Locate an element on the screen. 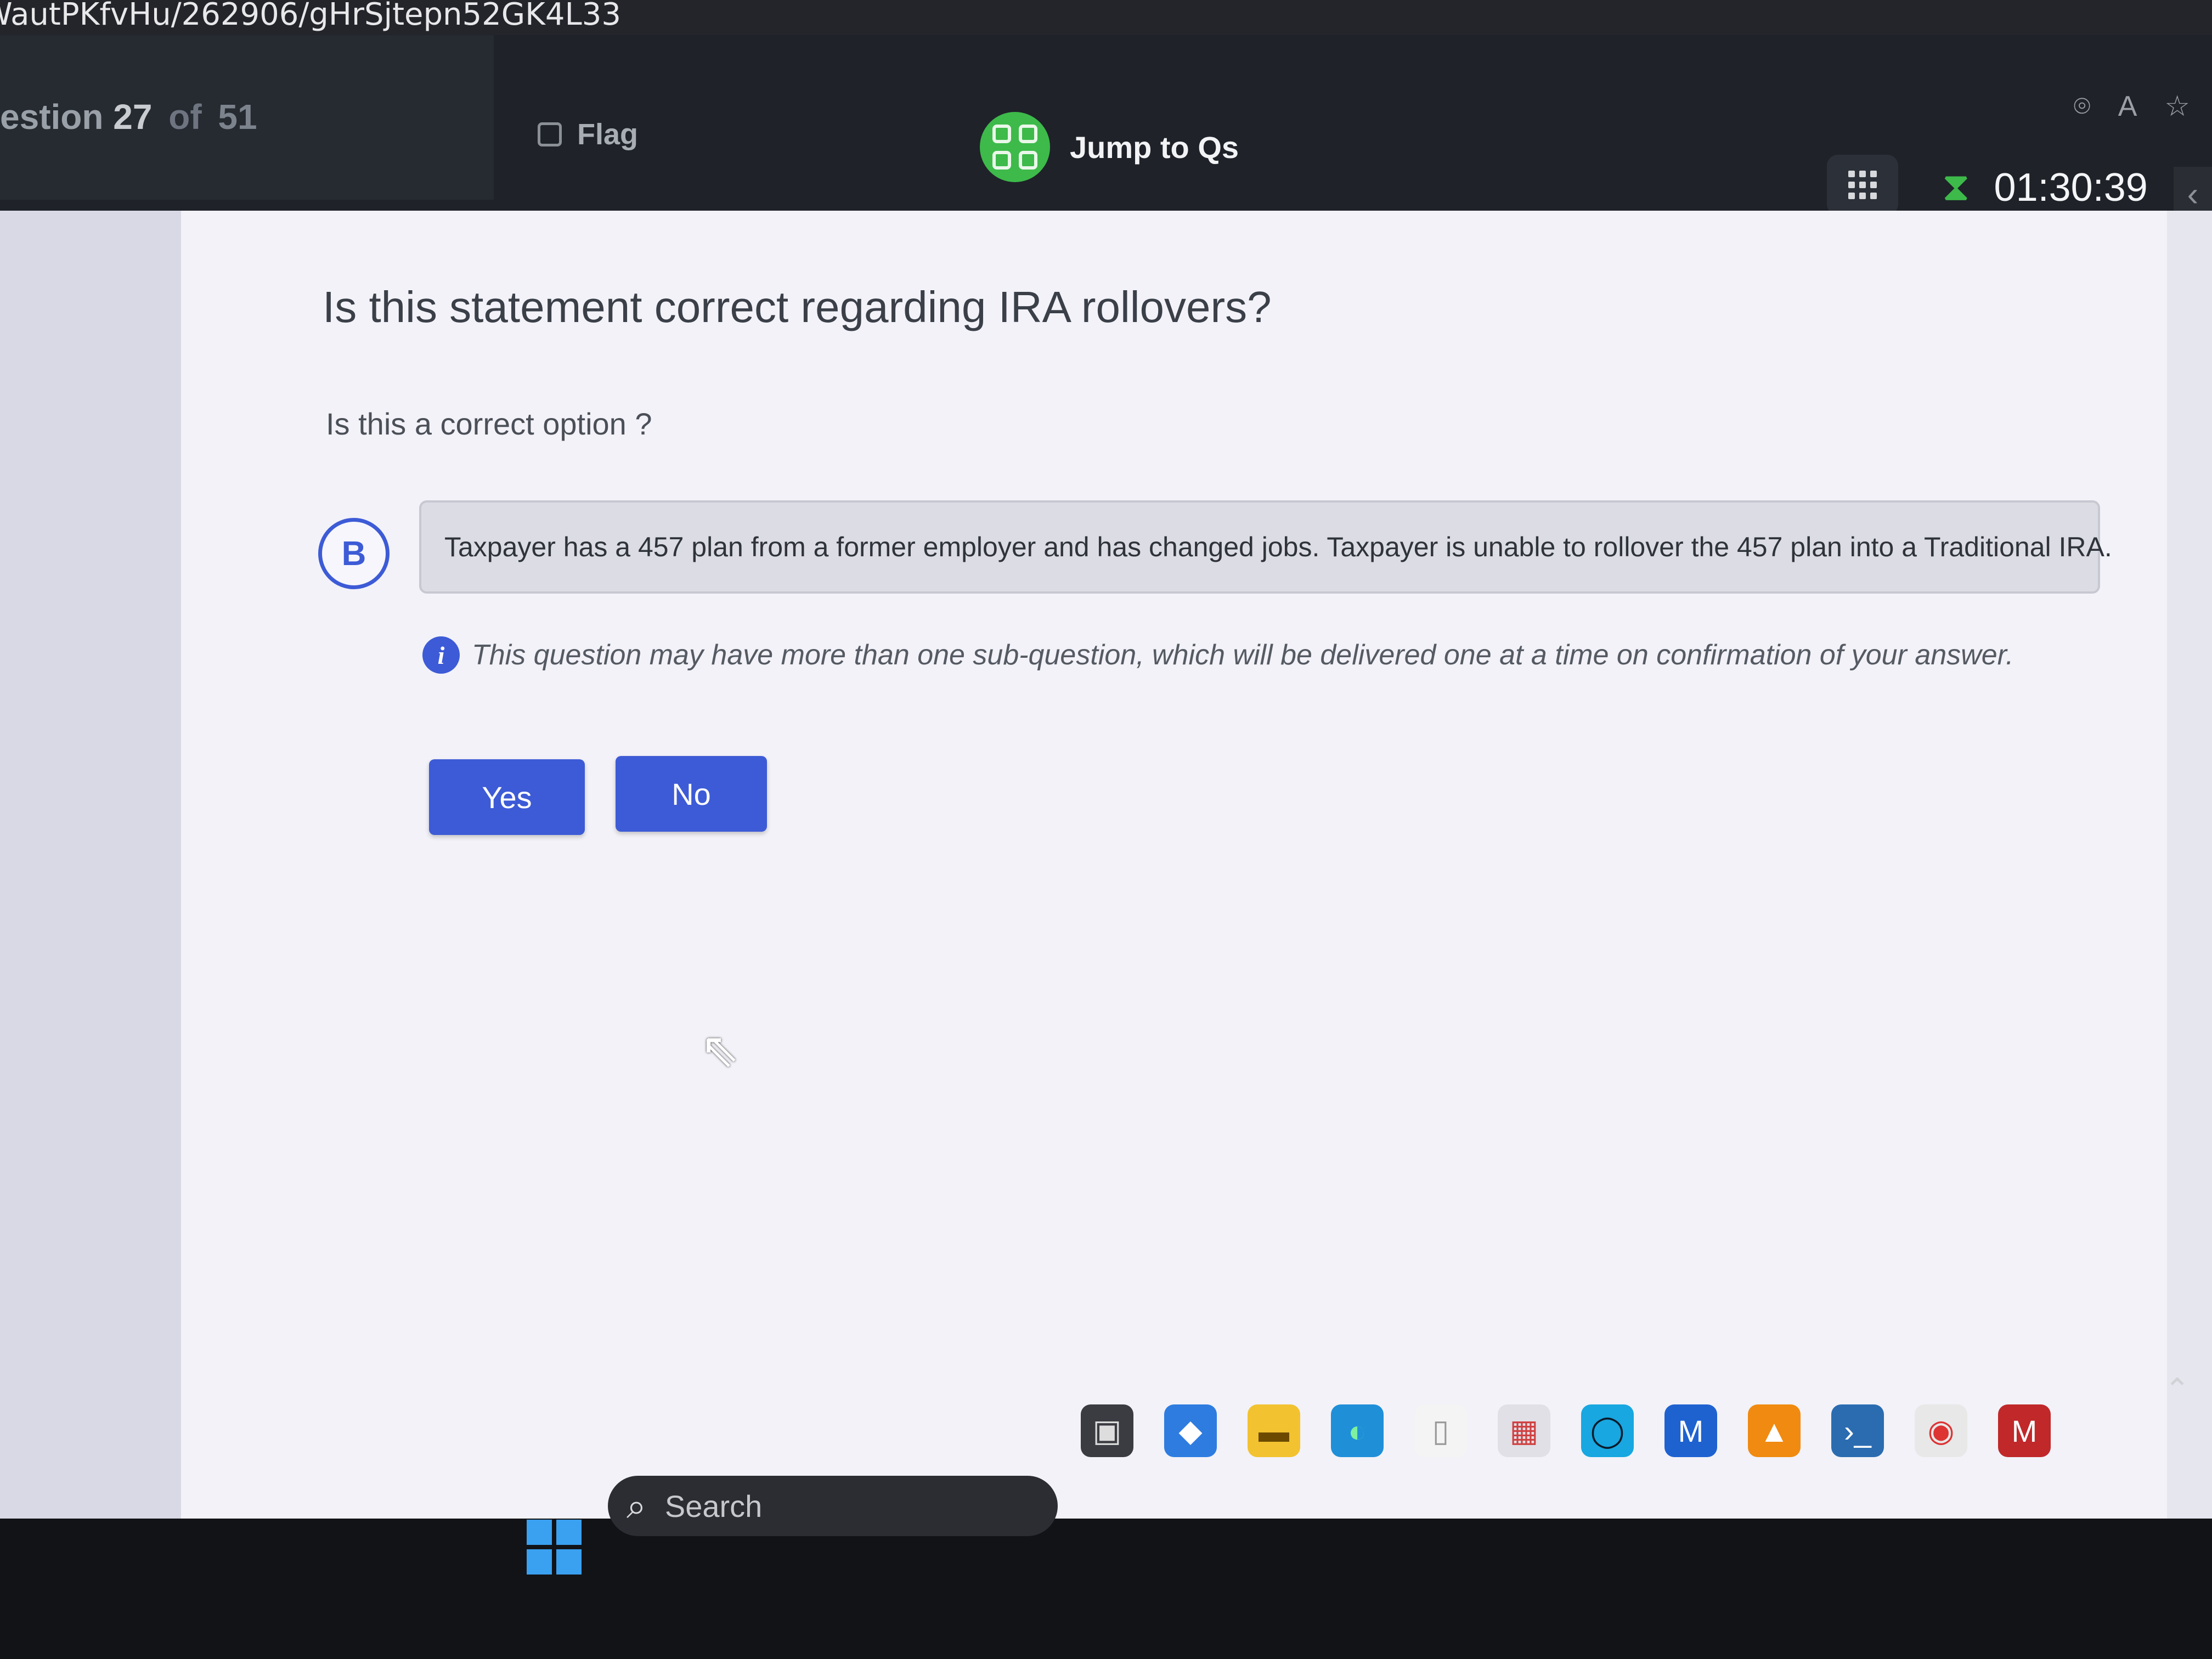 Image resolution: width=2212 pixels, height=1659 pixels. terminal-icon: ›_ is located at coordinates (1857, 1431).